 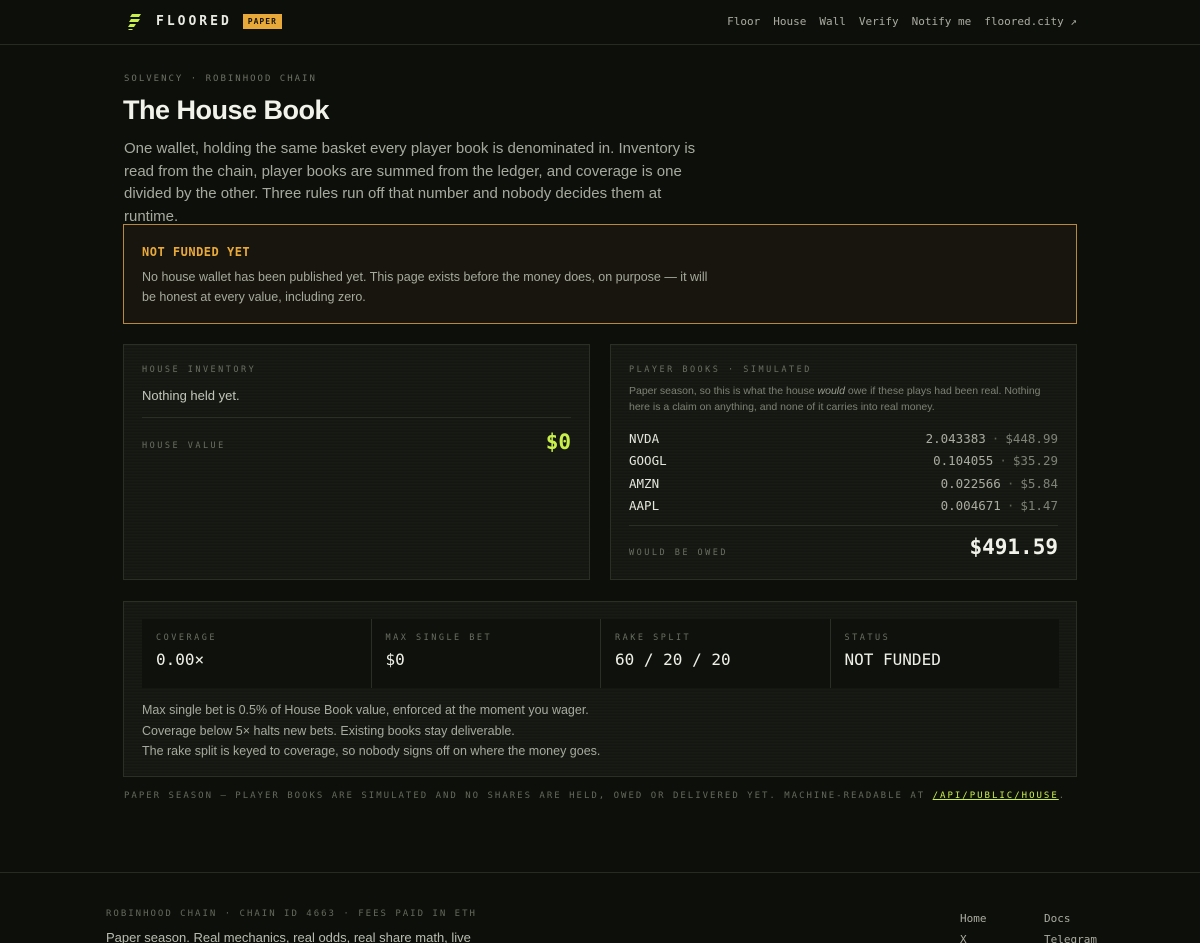 What do you see at coordinates (134, 22) in the screenshot?
I see `logo-icon` at bounding box center [134, 22].